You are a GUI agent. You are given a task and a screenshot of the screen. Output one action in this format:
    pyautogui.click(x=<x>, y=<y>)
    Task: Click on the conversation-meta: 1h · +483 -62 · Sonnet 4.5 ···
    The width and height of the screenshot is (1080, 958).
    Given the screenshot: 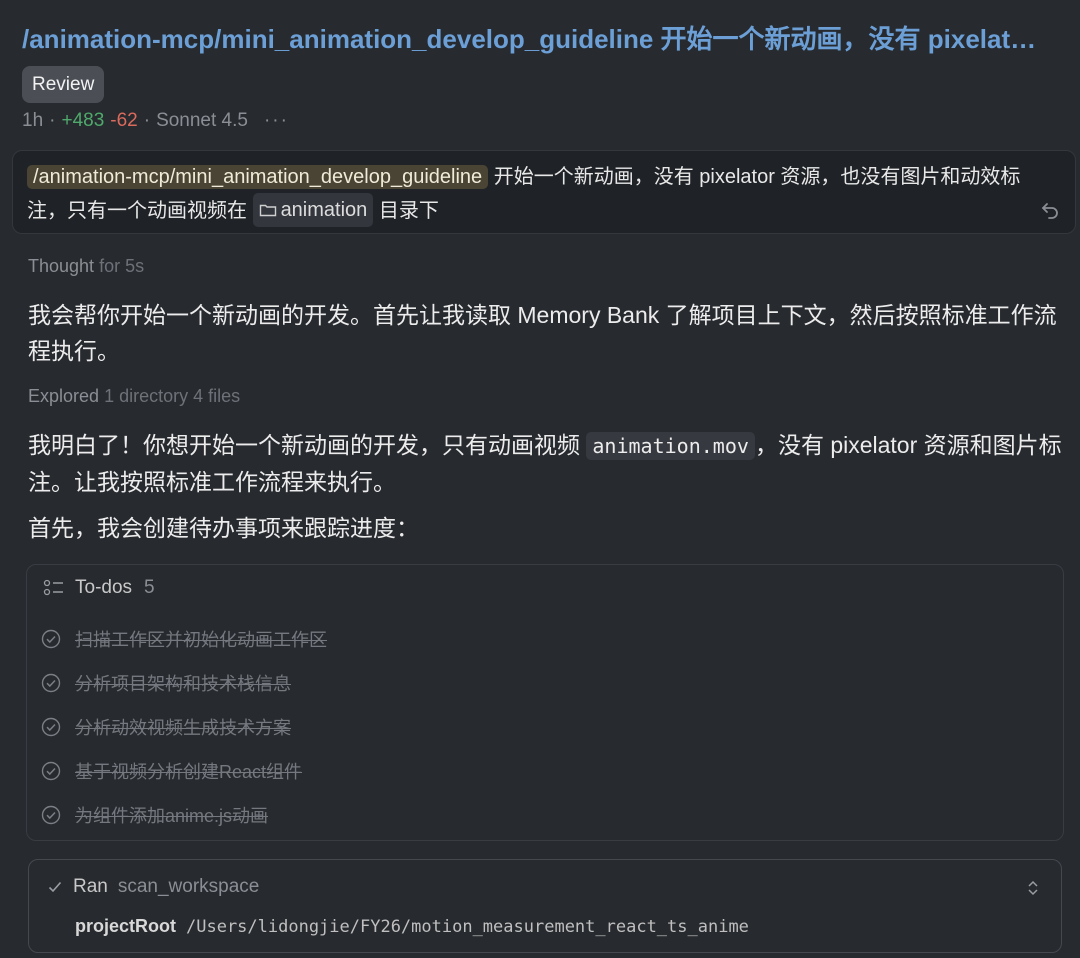 What is the action you would take?
    pyautogui.click(x=155, y=121)
    